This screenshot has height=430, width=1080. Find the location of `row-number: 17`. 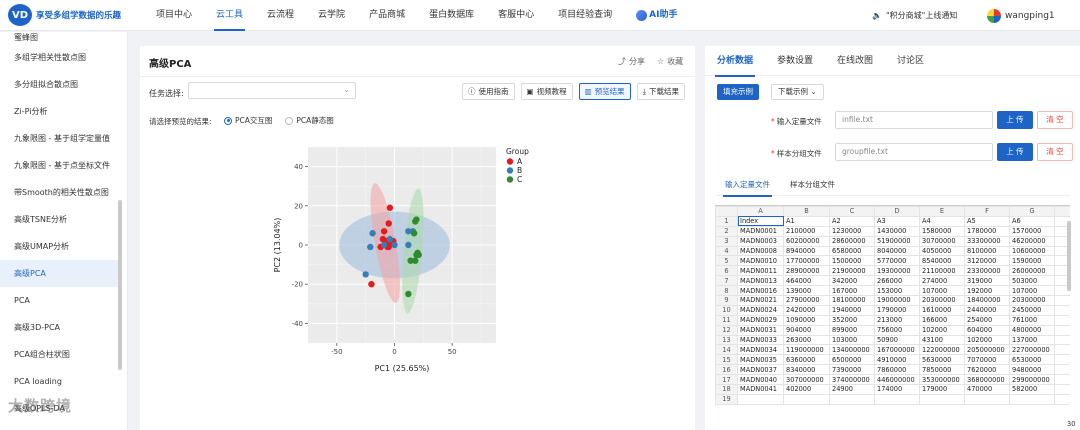

row-number: 17 is located at coordinates (726, 380).